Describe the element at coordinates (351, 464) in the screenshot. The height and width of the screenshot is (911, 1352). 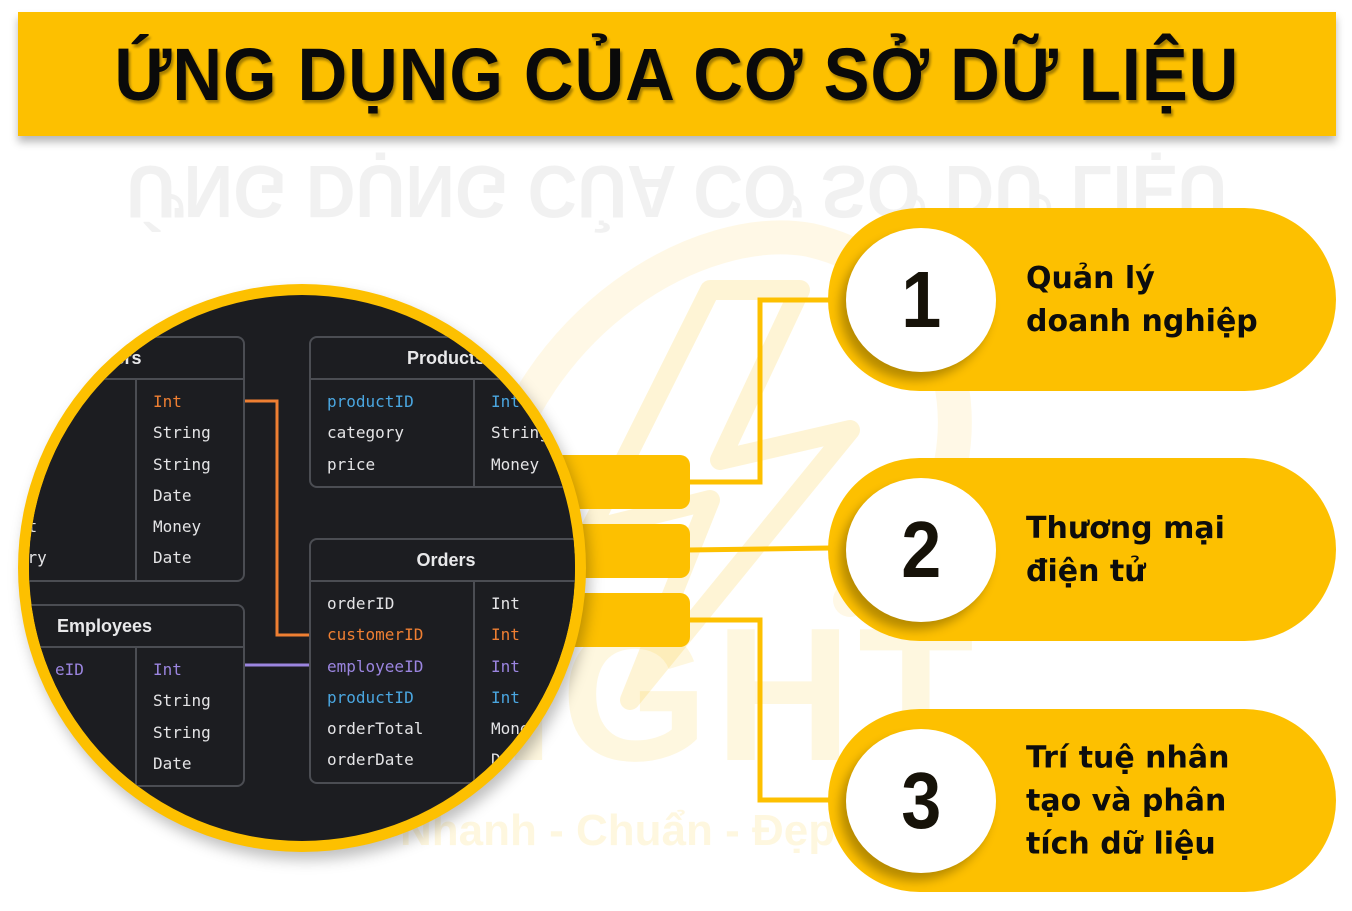
I see `field-name: price` at that location.